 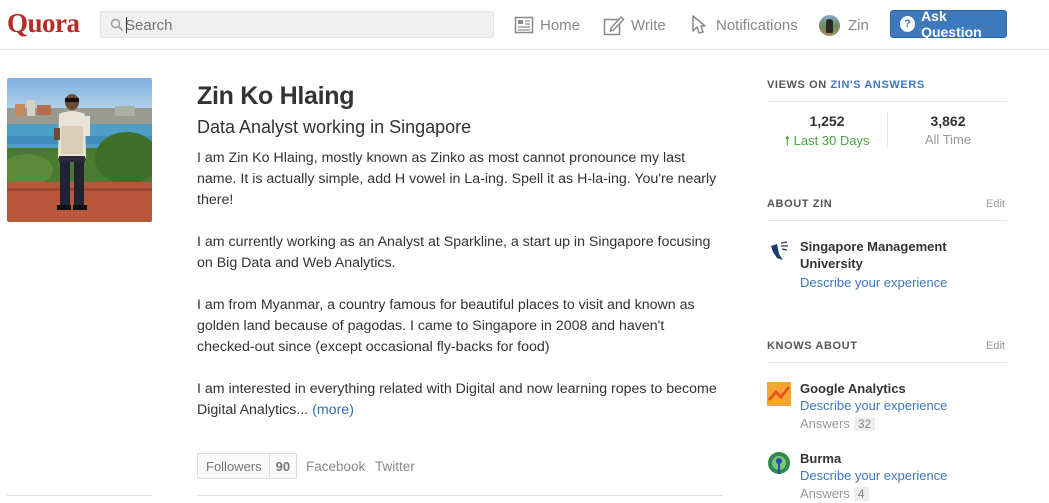 What do you see at coordinates (333, 410) in the screenshot?
I see `more-link: (more)` at bounding box center [333, 410].